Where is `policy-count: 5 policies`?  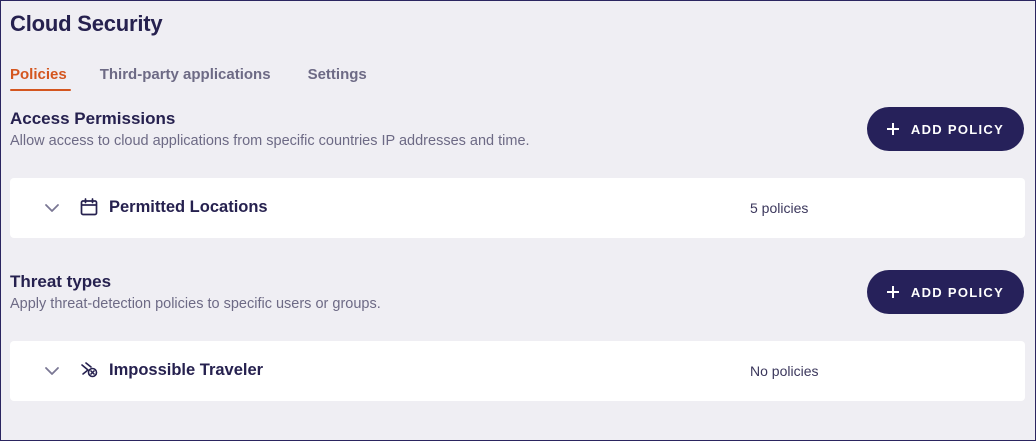 policy-count: 5 policies is located at coordinates (779, 208).